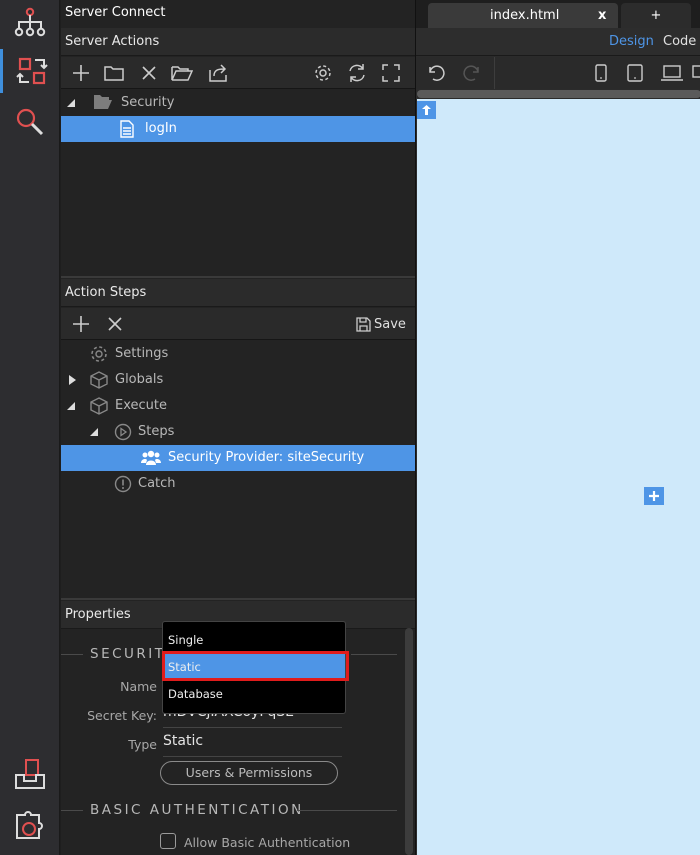 The width and height of the screenshot is (700, 855). What do you see at coordinates (558, 94) in the screenshot?
I see `horizontal-ruler-scrollbar` at bounding box center [558, 94].